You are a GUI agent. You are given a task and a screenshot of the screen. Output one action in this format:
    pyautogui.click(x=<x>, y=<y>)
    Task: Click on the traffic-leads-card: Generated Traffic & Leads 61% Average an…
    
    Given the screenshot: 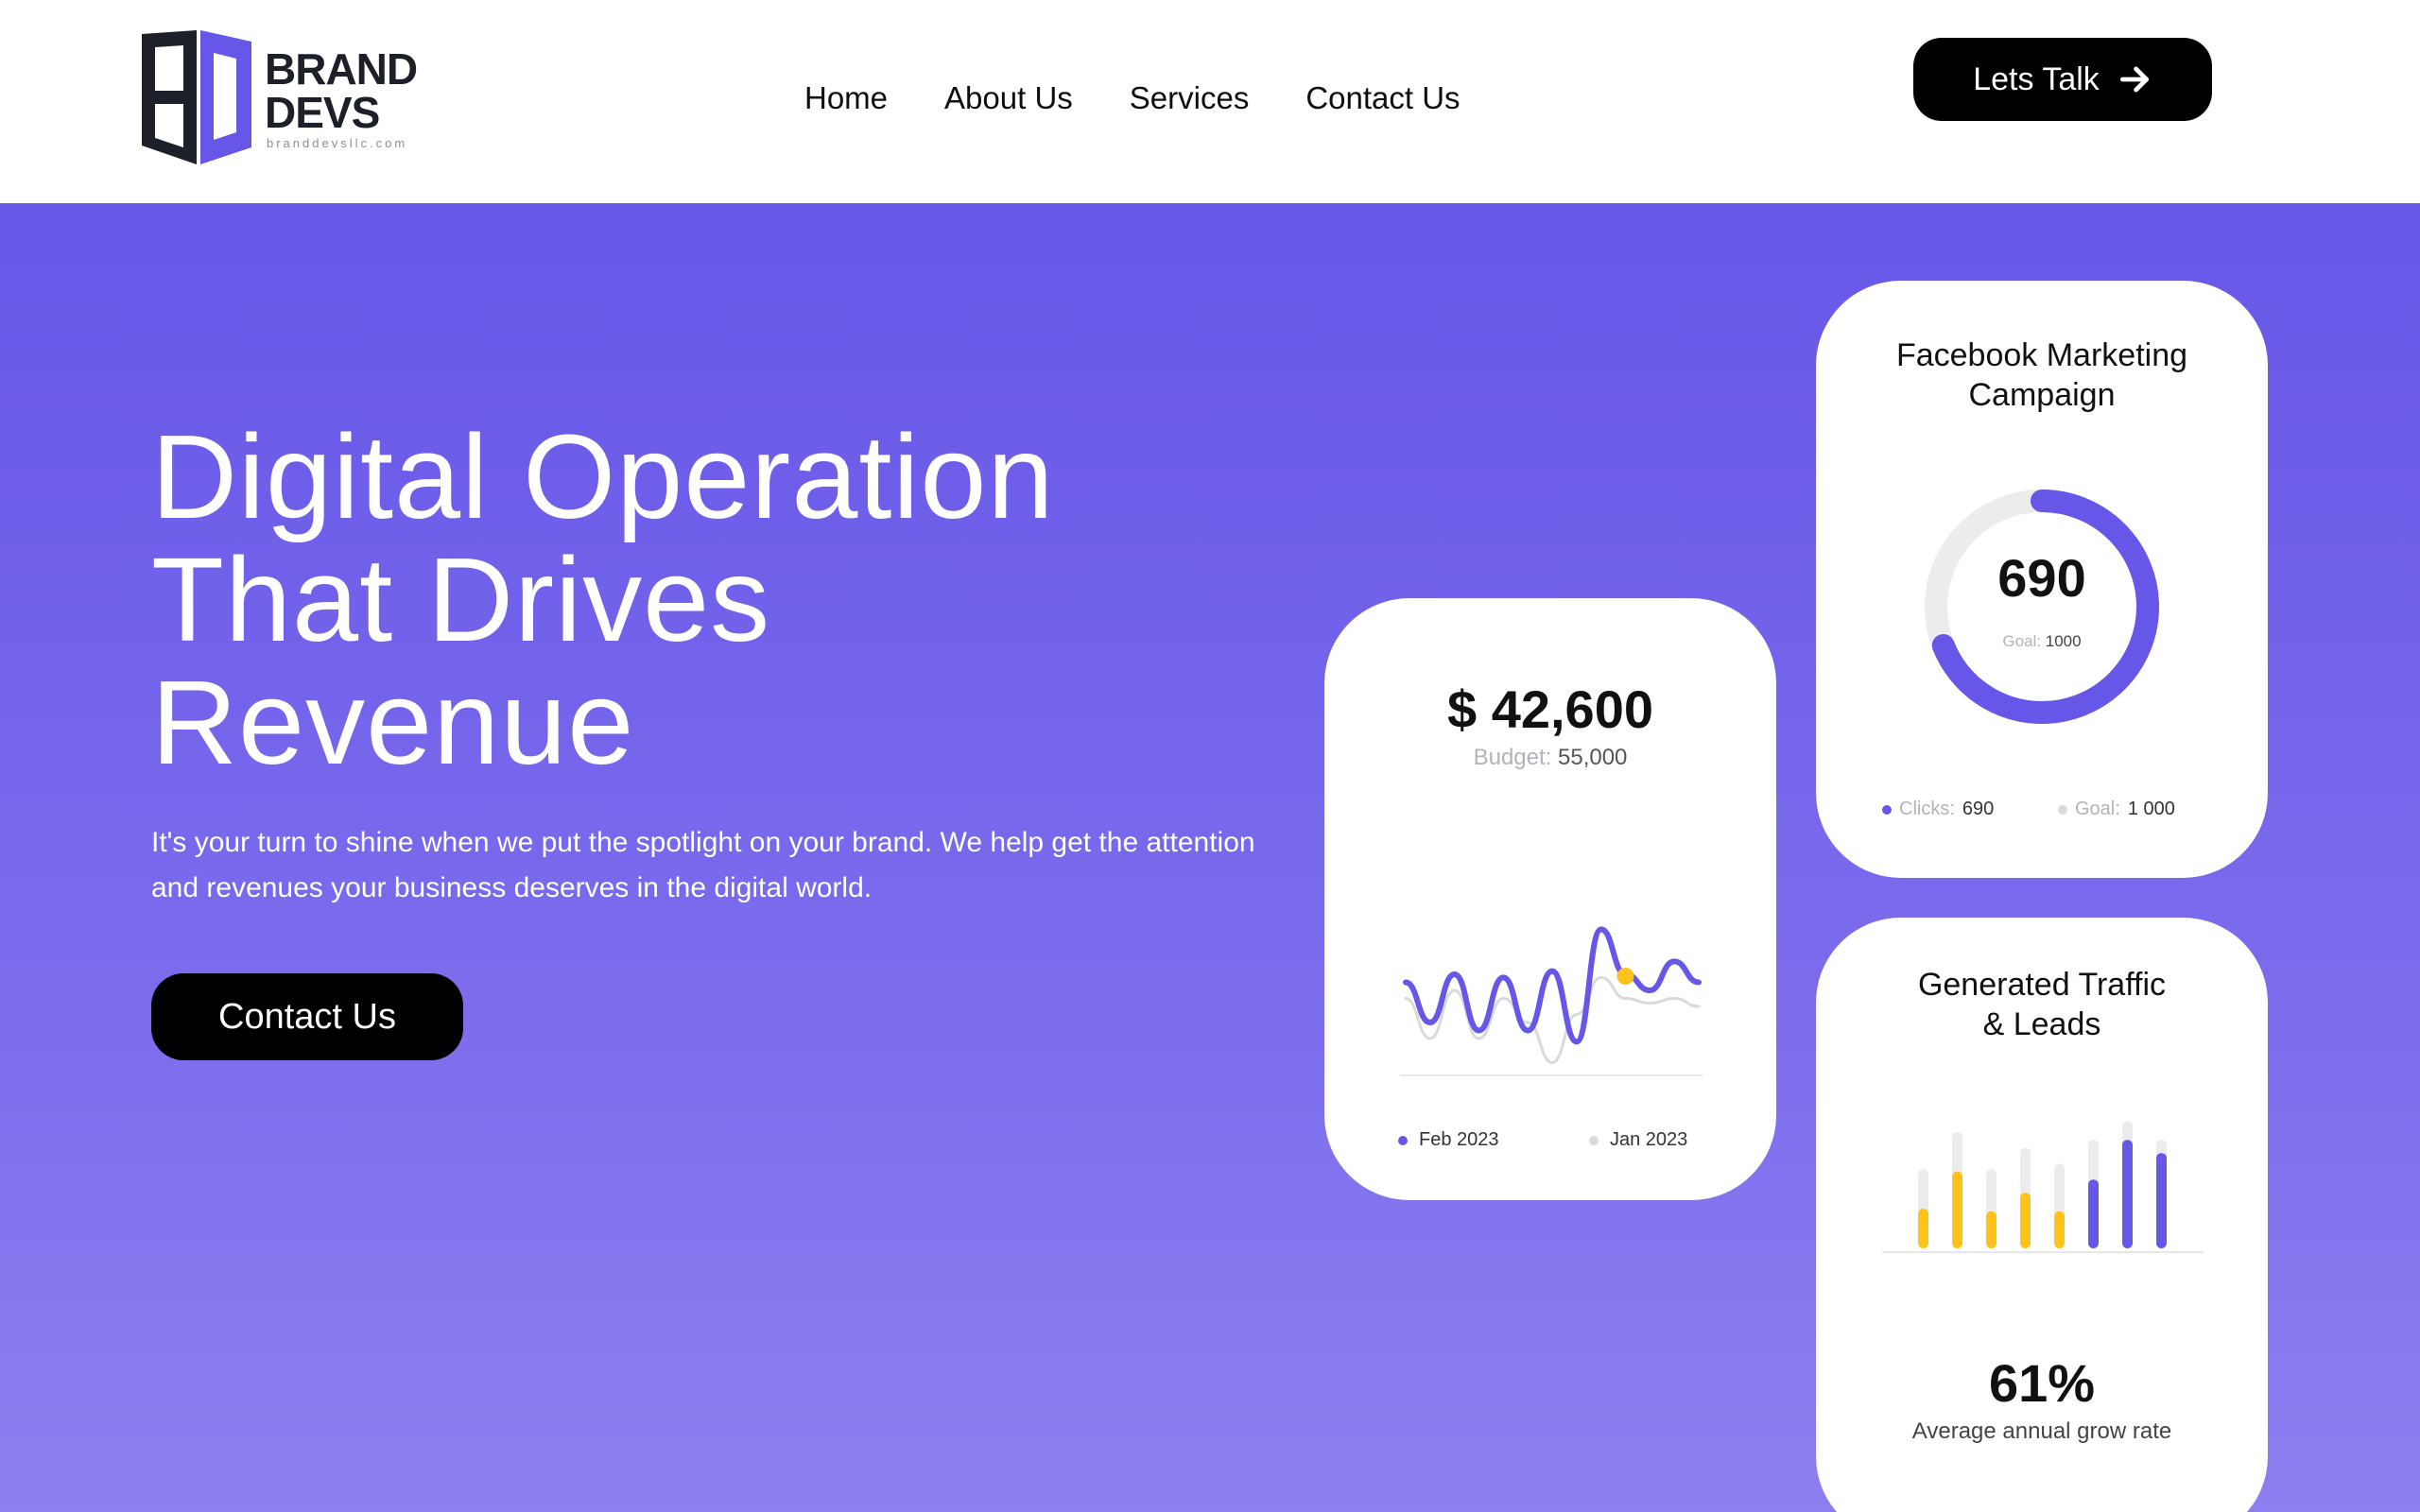 What is the action you would take?
    pyautogui.click(x=2042, y=1215)
    